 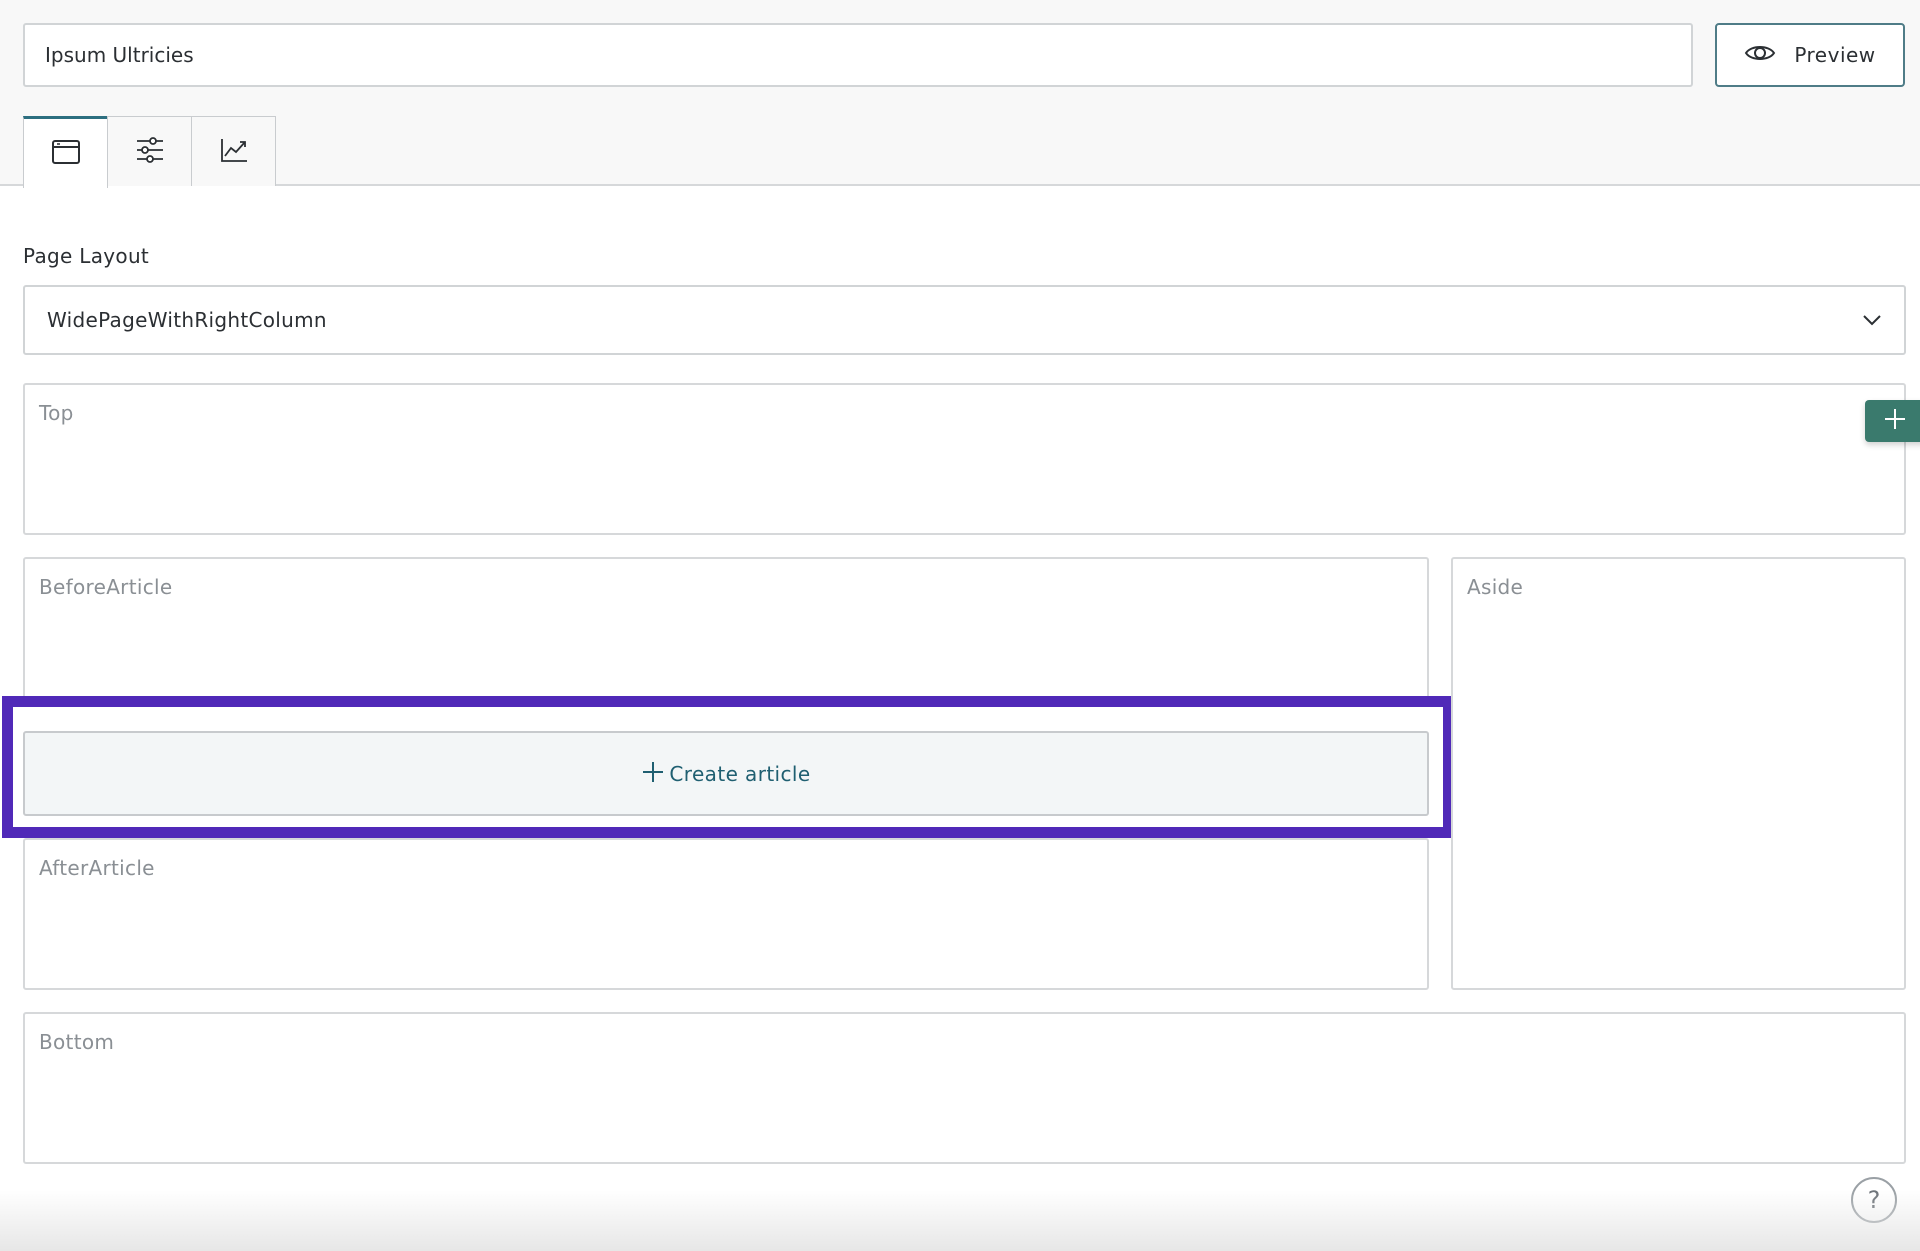 I want to click on preview-button: Preview, so click(x=1810, y=55).